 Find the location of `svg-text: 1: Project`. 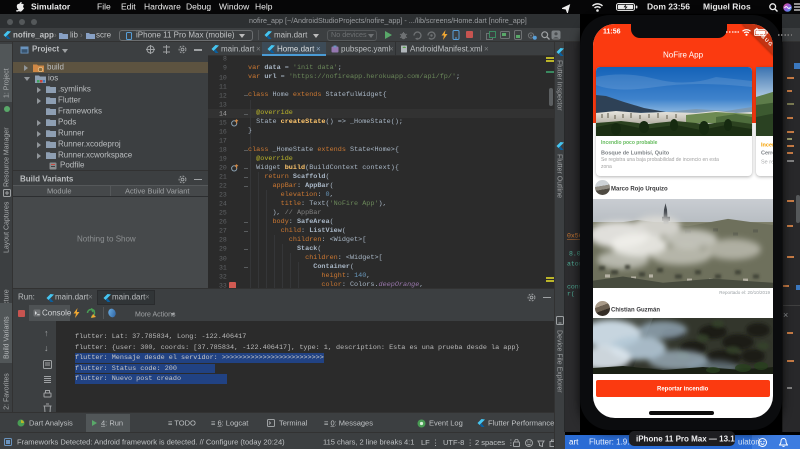

svg-text: 1: Project is located at coordinates (7, 83).